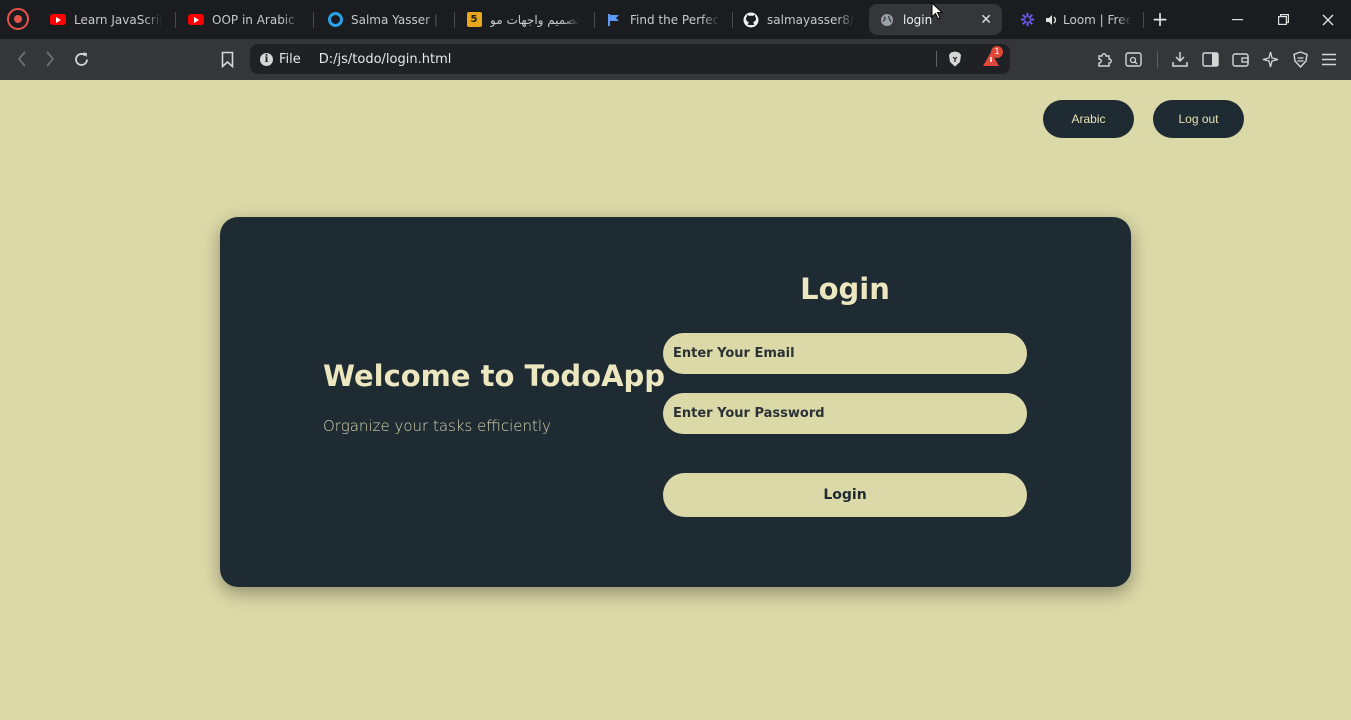 Image resolution: width=1351 pixels, height=720 pixels. What do you see at coordinates (266, 59) in the screenshot?
I see `info-icon: i` at bounding box center [266, 59].